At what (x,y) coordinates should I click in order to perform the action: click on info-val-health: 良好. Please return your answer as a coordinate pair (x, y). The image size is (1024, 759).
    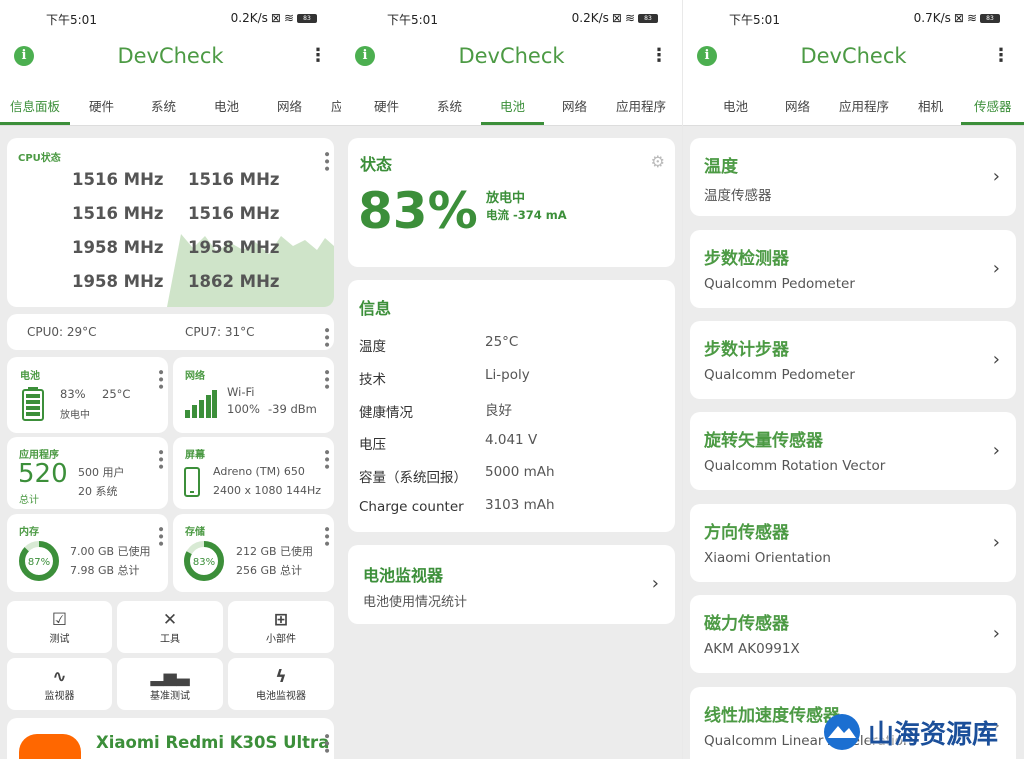
    Looking at the image, I should click on (498, 411).